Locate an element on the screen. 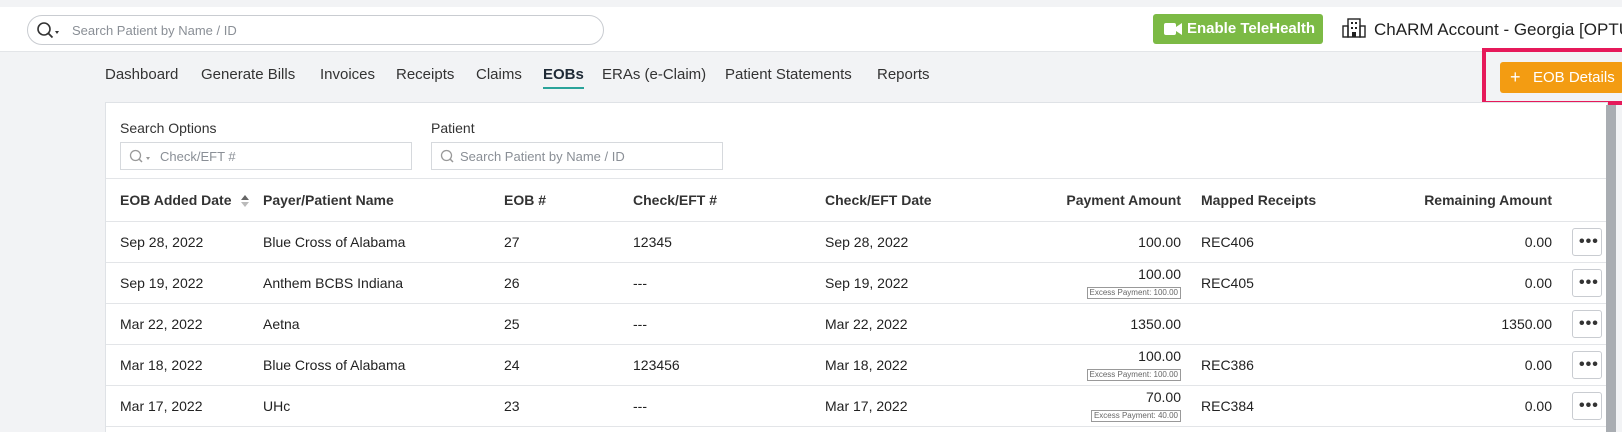 Image resolution: width=1622 pixels, height=432 pixels. eob-number: 26 is located at coordinates (568, 283).